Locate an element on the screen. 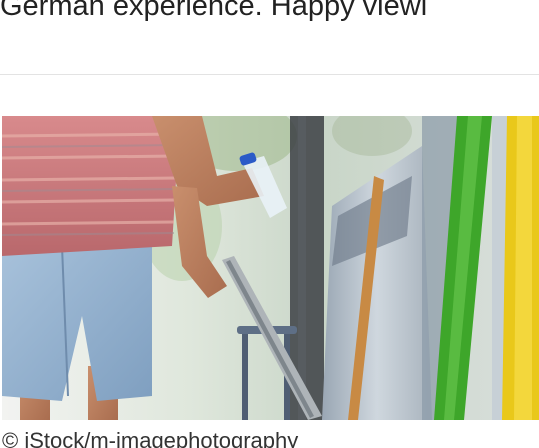 The image size is (539, 448). image-caption: © iStock/m-imagephotography is located at coordinates (150, 438).